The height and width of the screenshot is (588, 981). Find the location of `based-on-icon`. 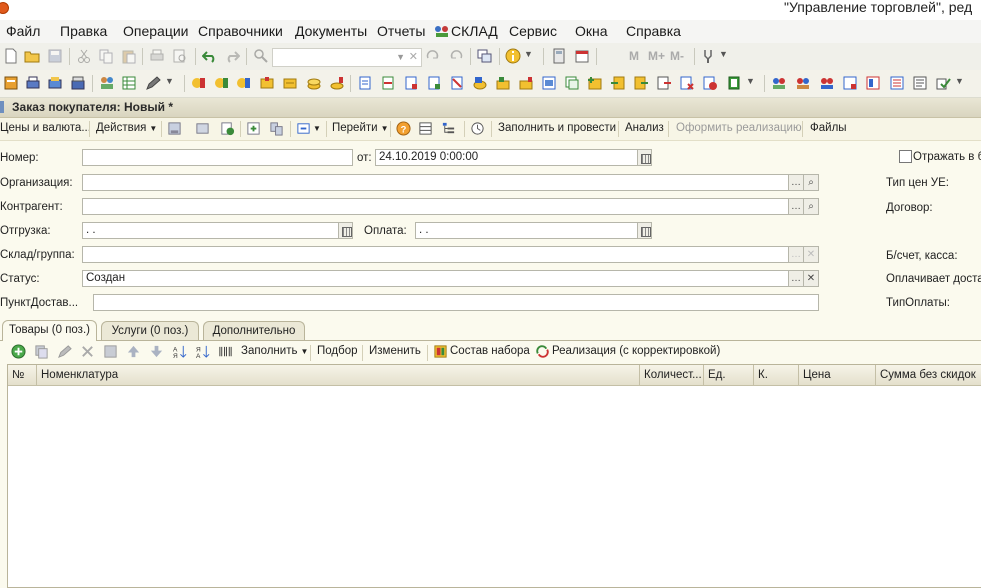

based-on-icon is located at coordinates (253, 128).